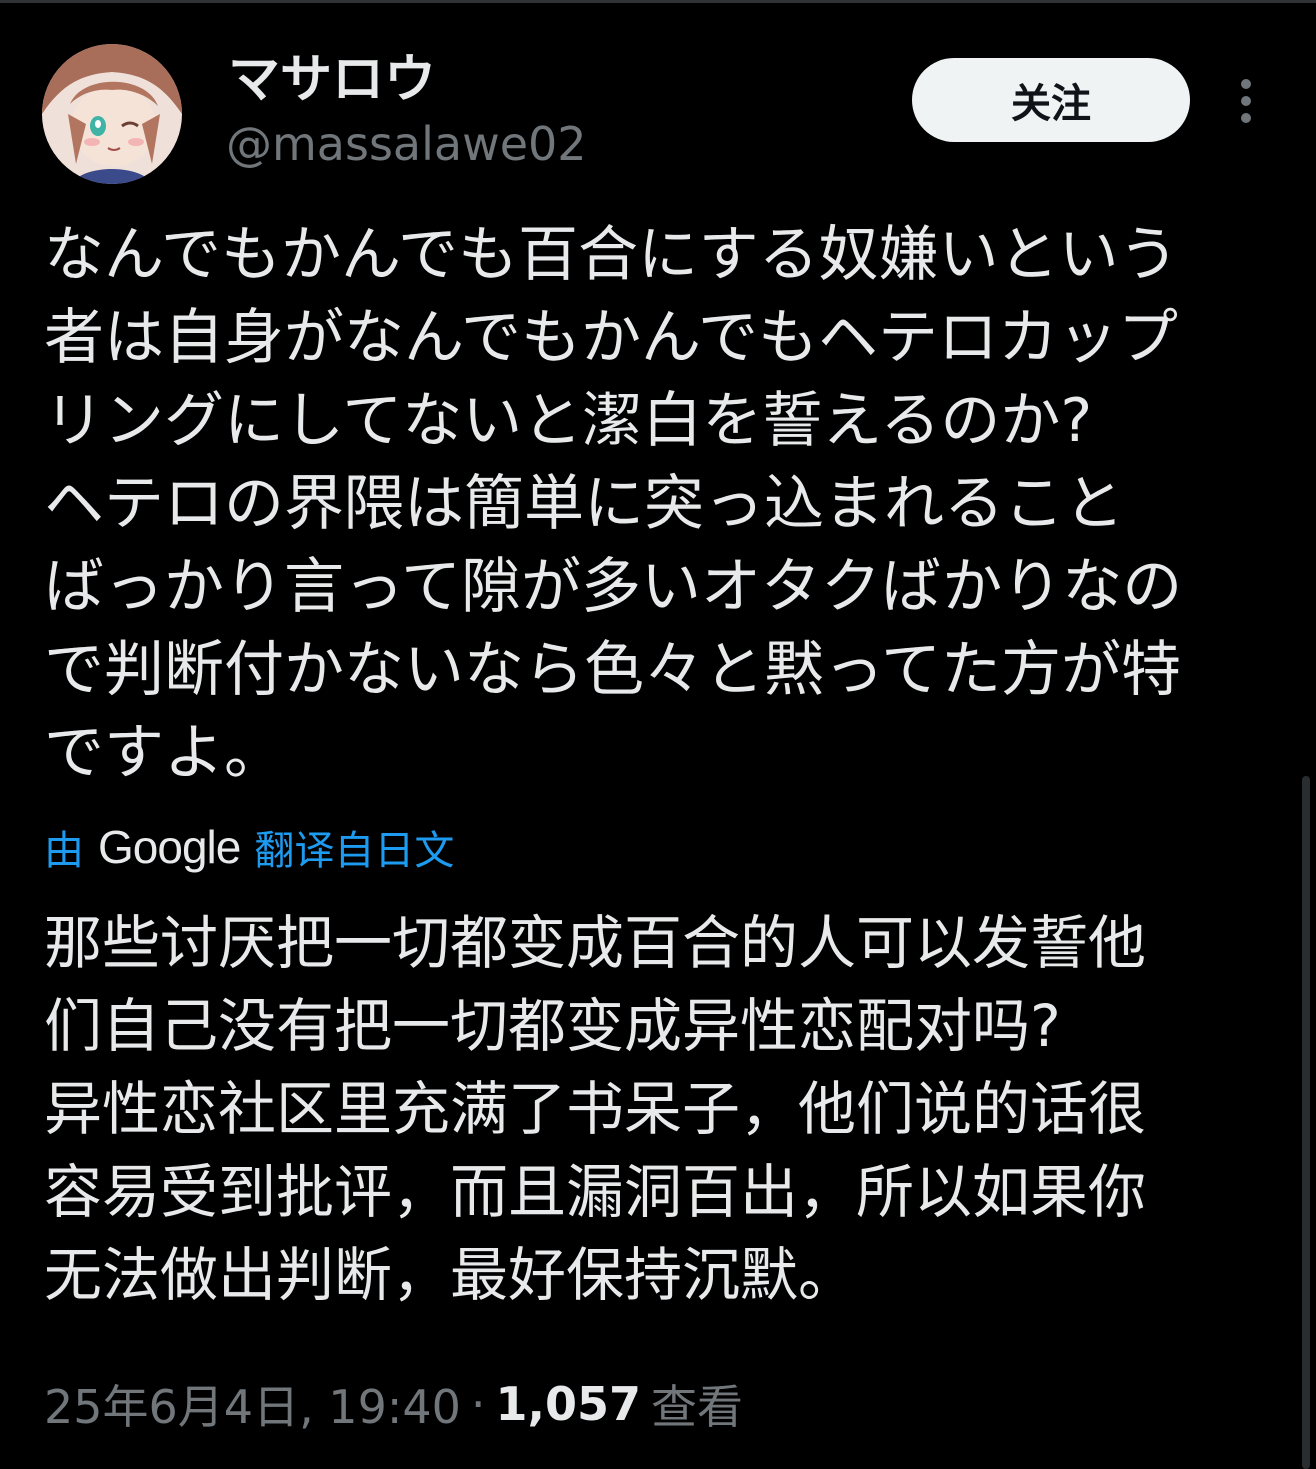 Image resolution: width=1316 pixels, height=1469 pixels. What do you see at coordinates (332, 80) in the screenshot?
I see `author-display-name: マサロウ` at bounding box center [332, 80].